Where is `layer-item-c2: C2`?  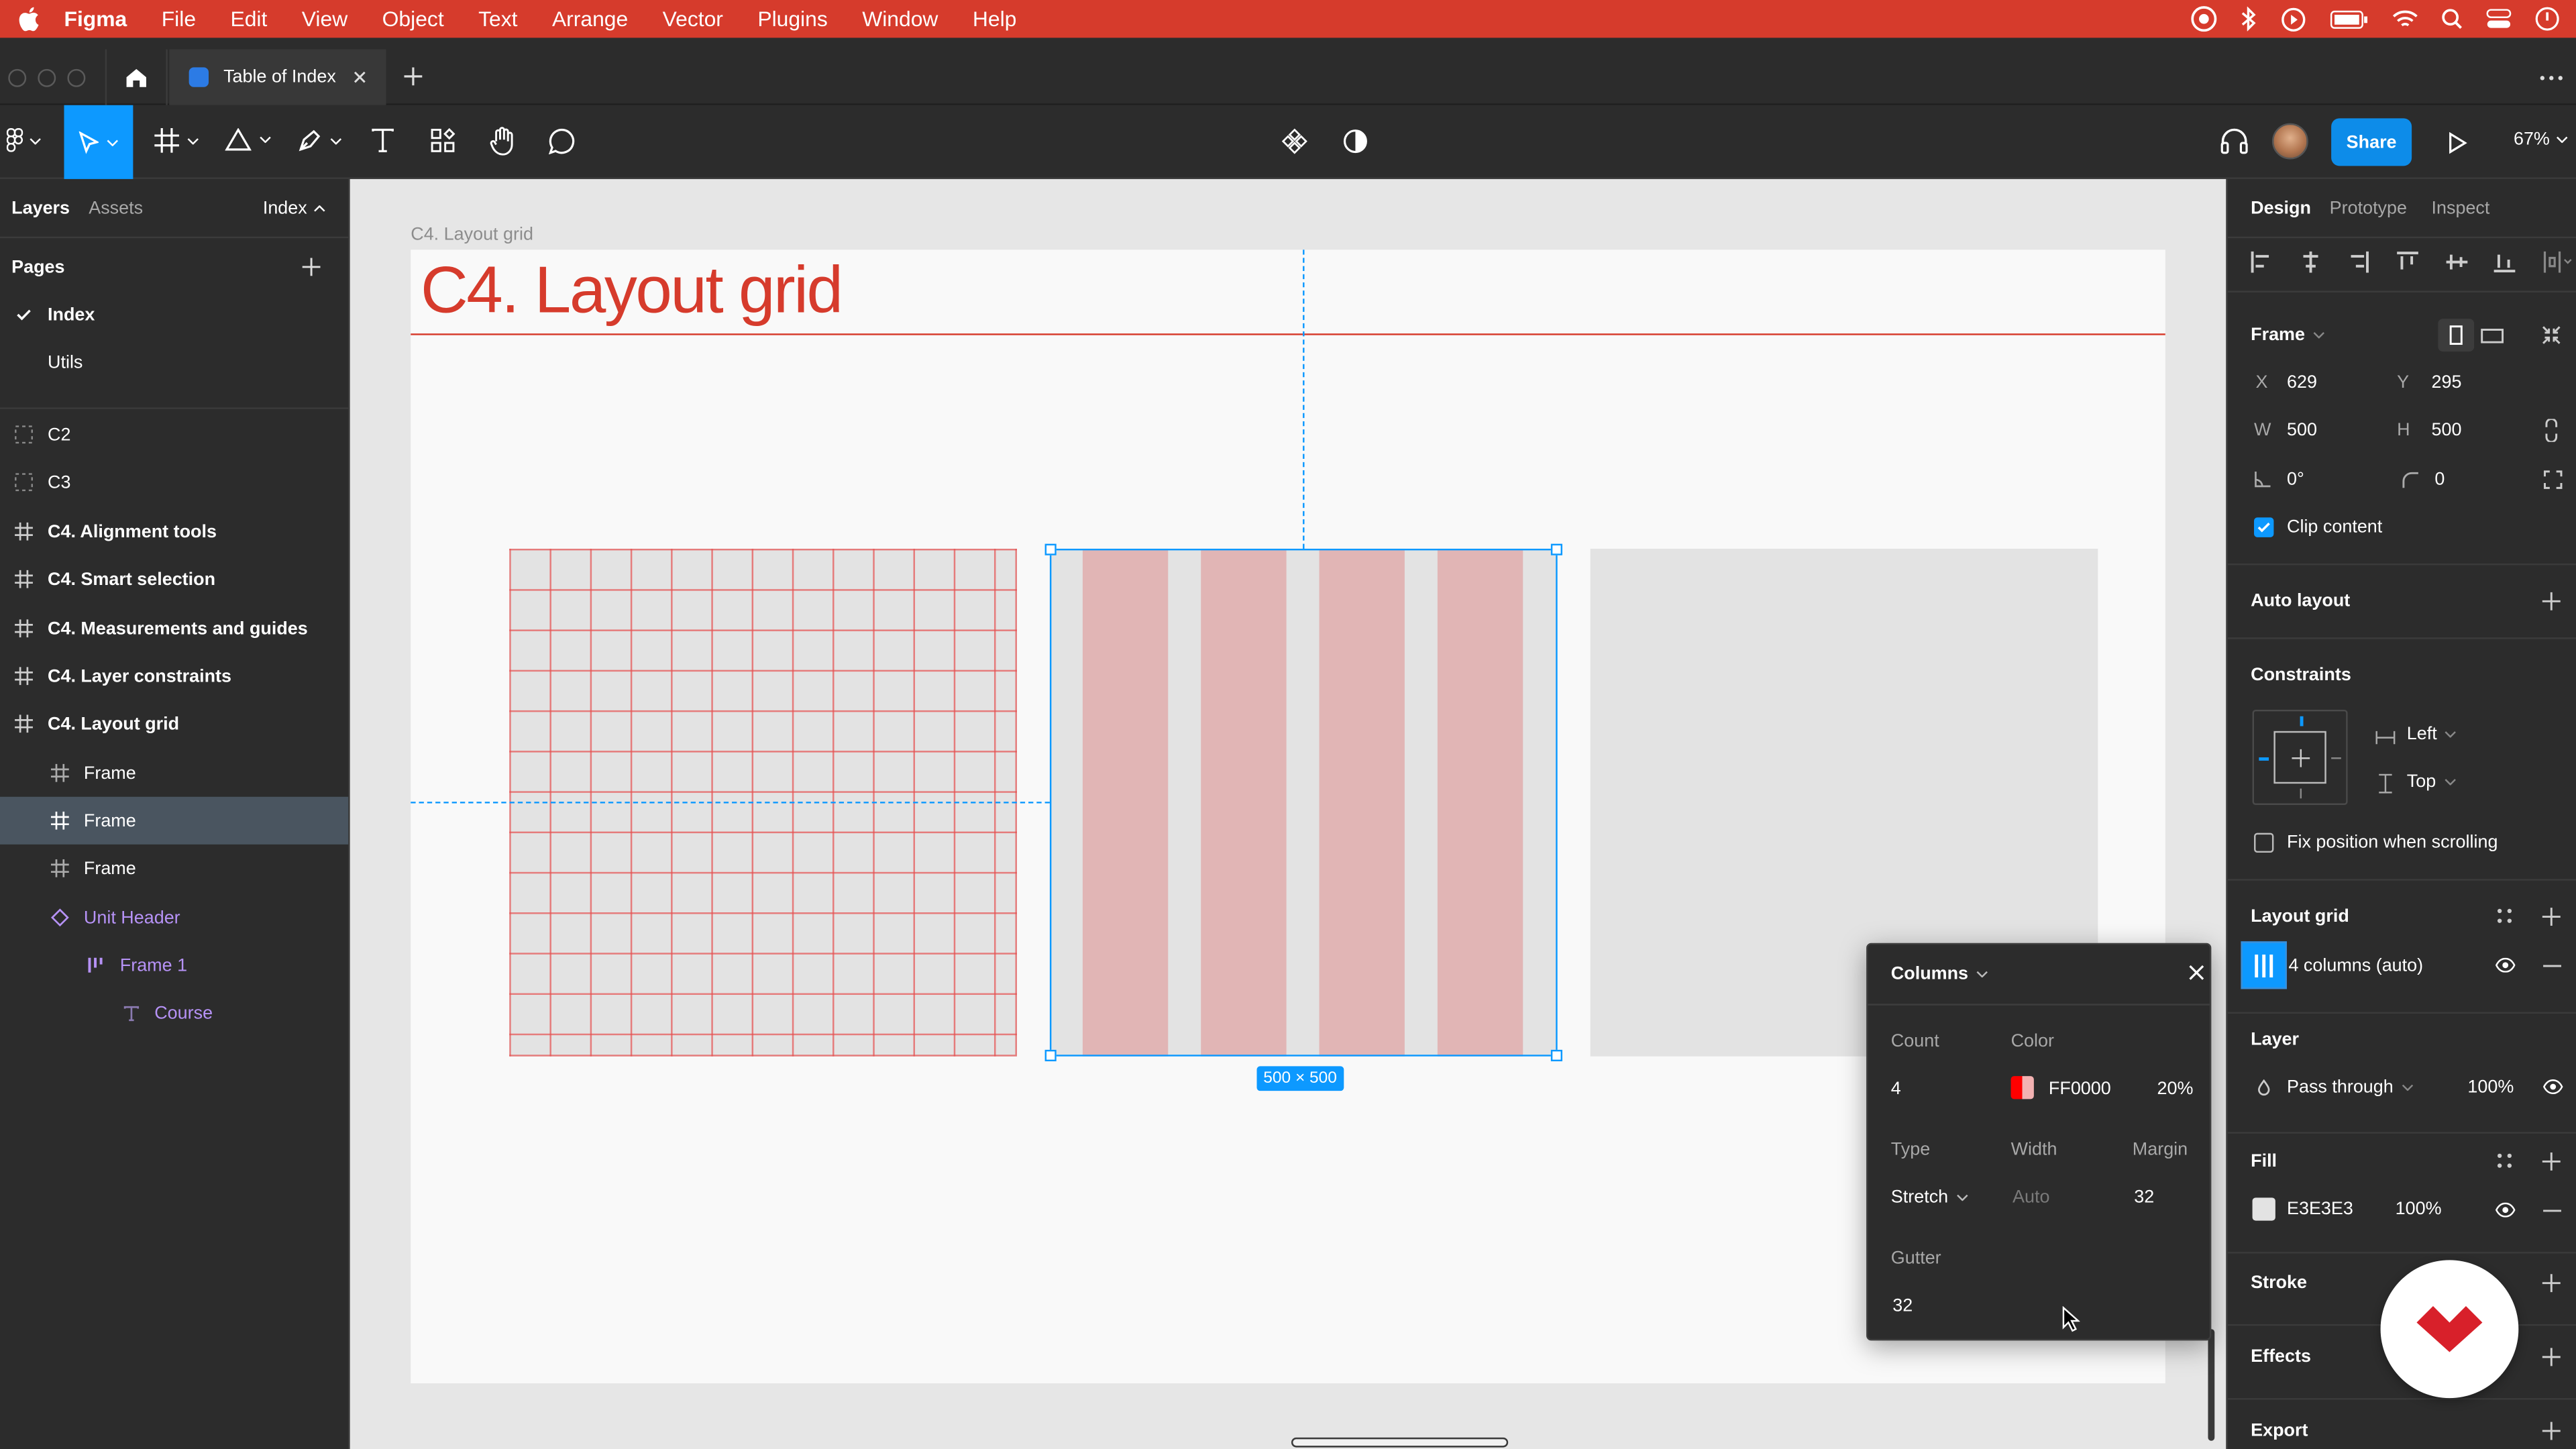
layer-item-c2: C2 is located at coordinates (174, 434).